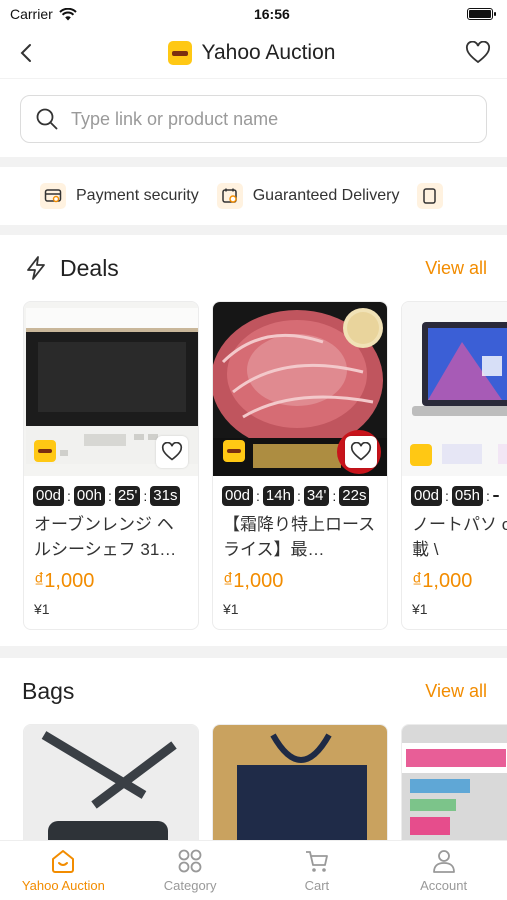  I want to click on tab-label: Cart, so click(317, 885).